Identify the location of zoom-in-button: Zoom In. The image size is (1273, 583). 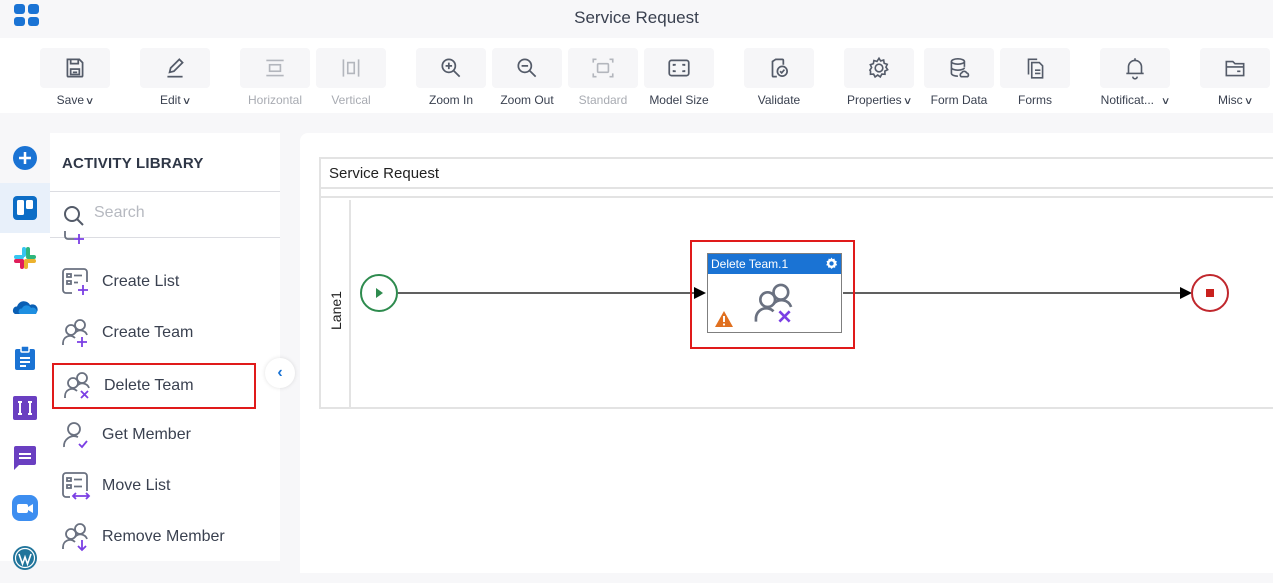
(451, 77).